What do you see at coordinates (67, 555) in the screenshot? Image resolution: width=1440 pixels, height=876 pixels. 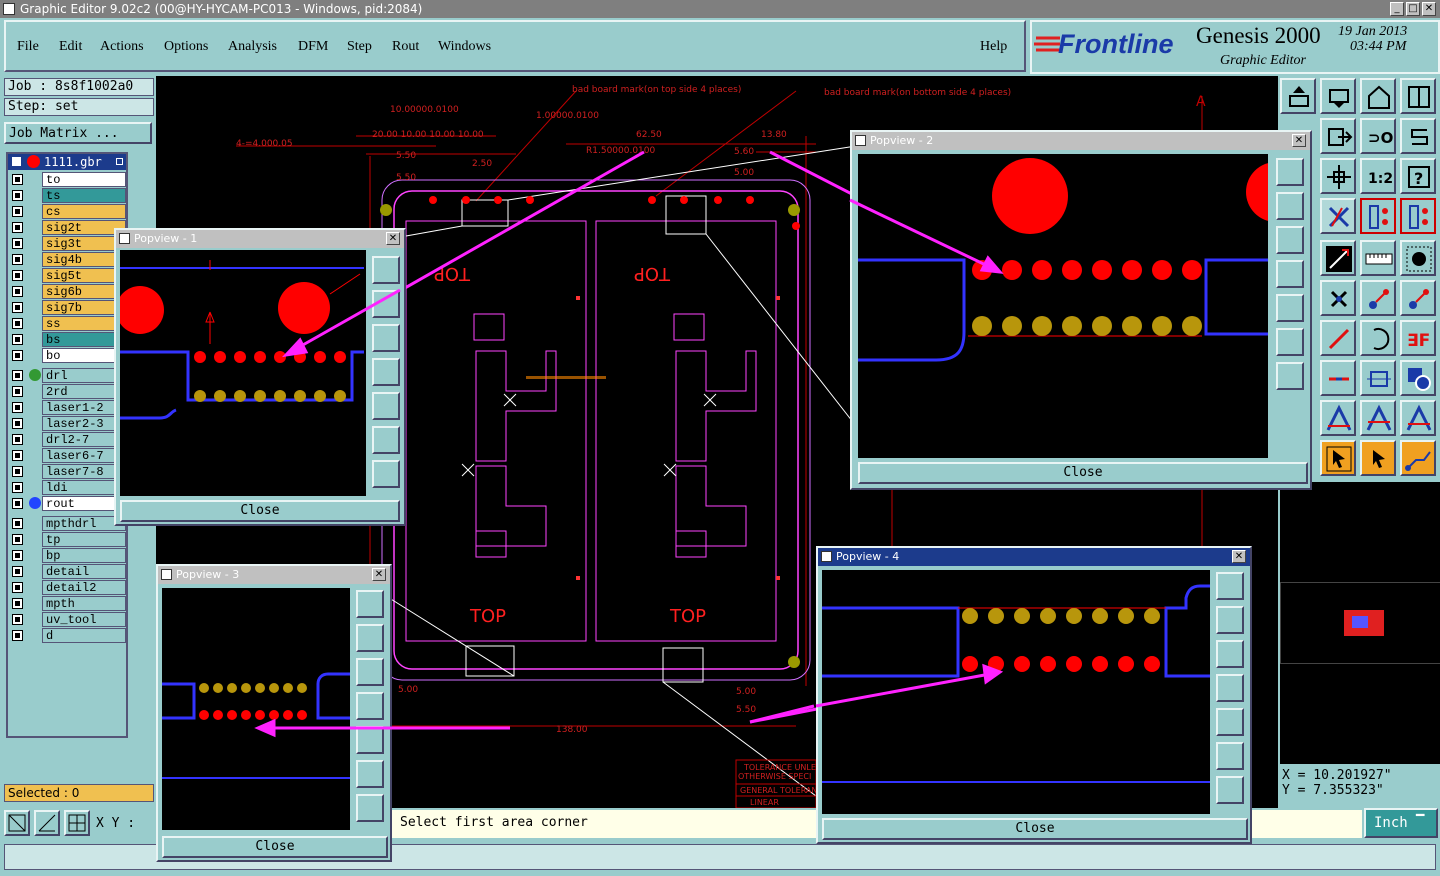 I see `layer-row-bp: bp` at bounding box center [67, 555].